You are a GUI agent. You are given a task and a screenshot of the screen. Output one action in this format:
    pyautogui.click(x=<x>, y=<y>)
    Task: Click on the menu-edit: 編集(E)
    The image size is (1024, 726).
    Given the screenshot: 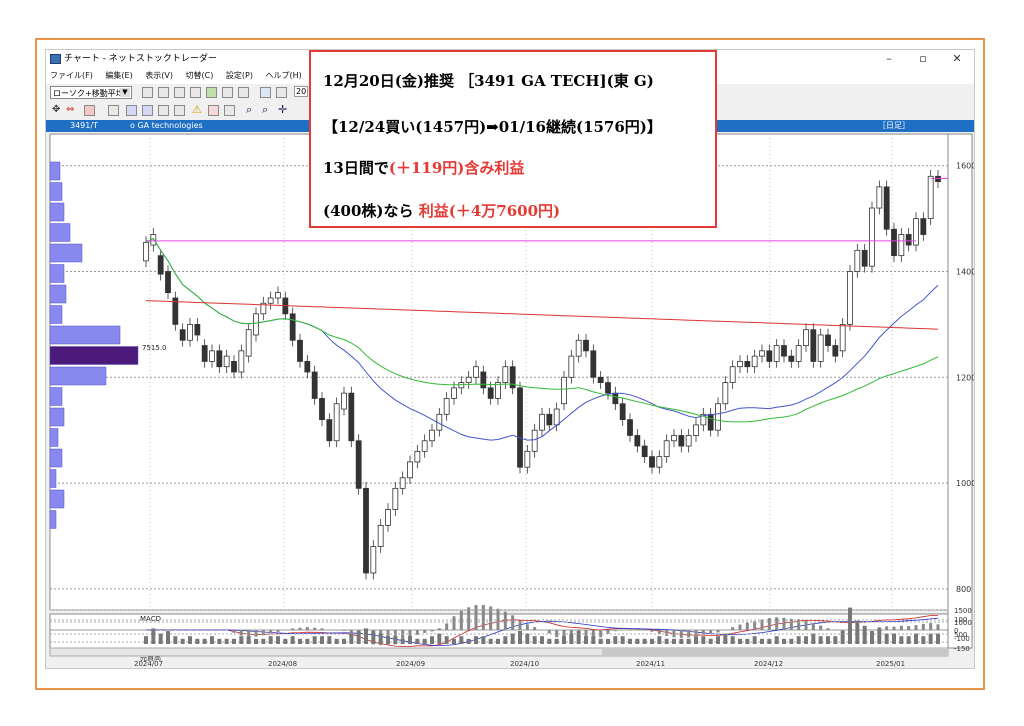 What is the action you would take?
    pyautogui.click(x=118, y=76)
    